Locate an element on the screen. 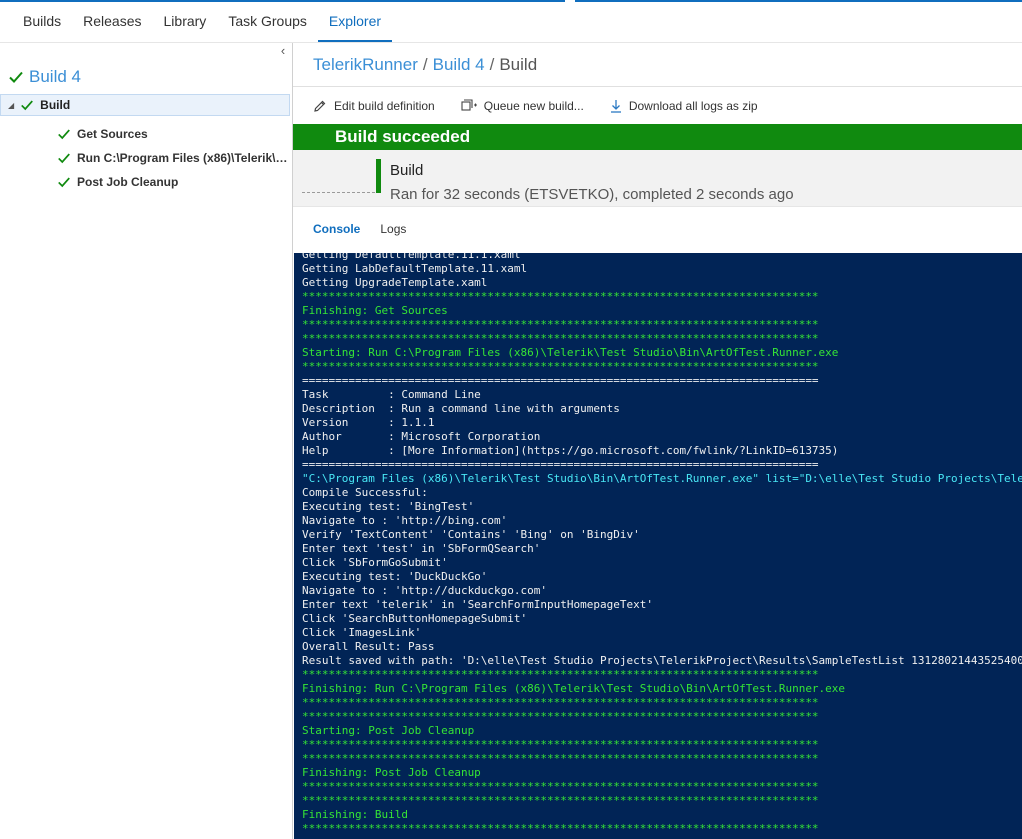  console-line: Click 'SbFormGoSubmit' is located at coordinates (375, 562).